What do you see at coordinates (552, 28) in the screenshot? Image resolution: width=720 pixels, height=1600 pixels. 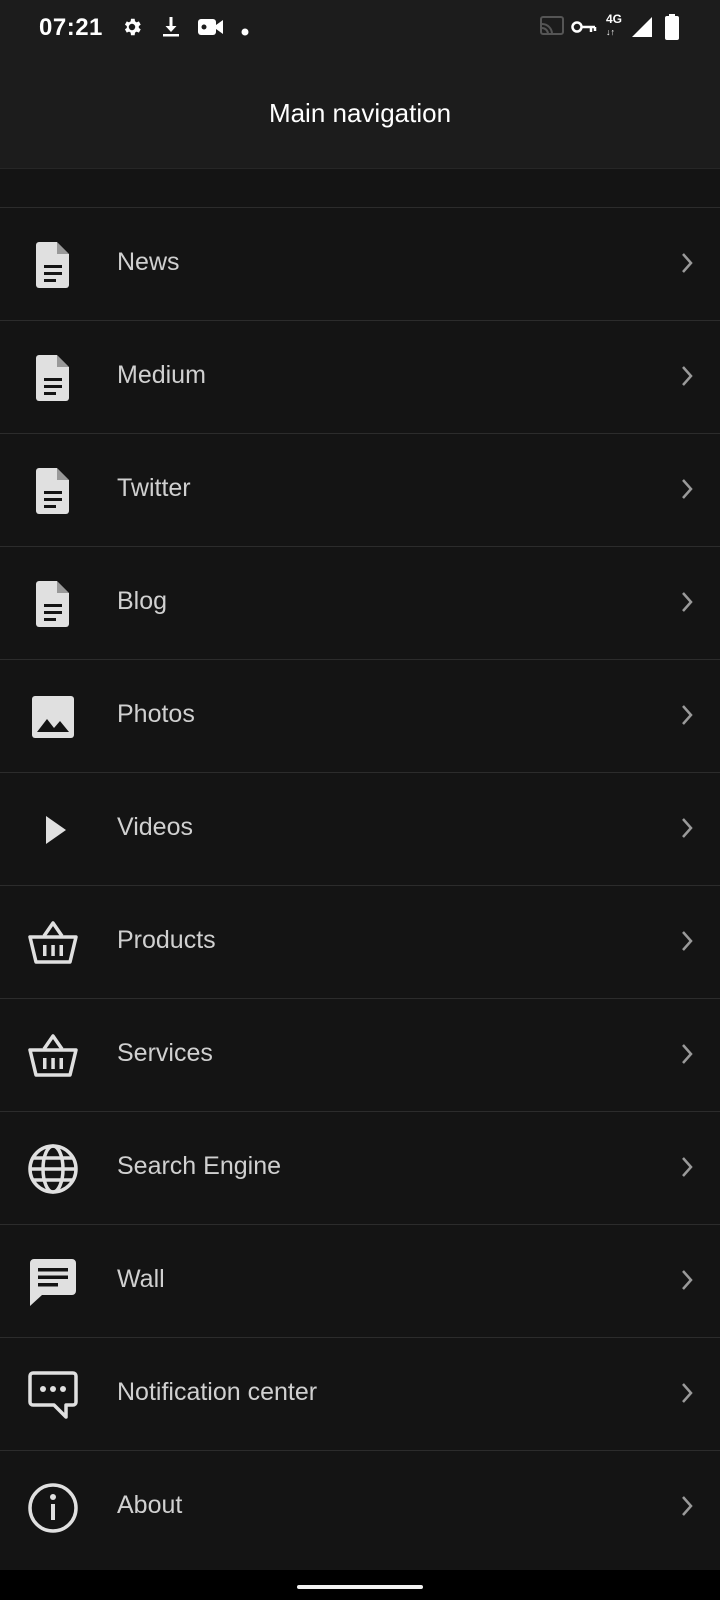 I see `cast-icon` at bounding box center [552, 28].